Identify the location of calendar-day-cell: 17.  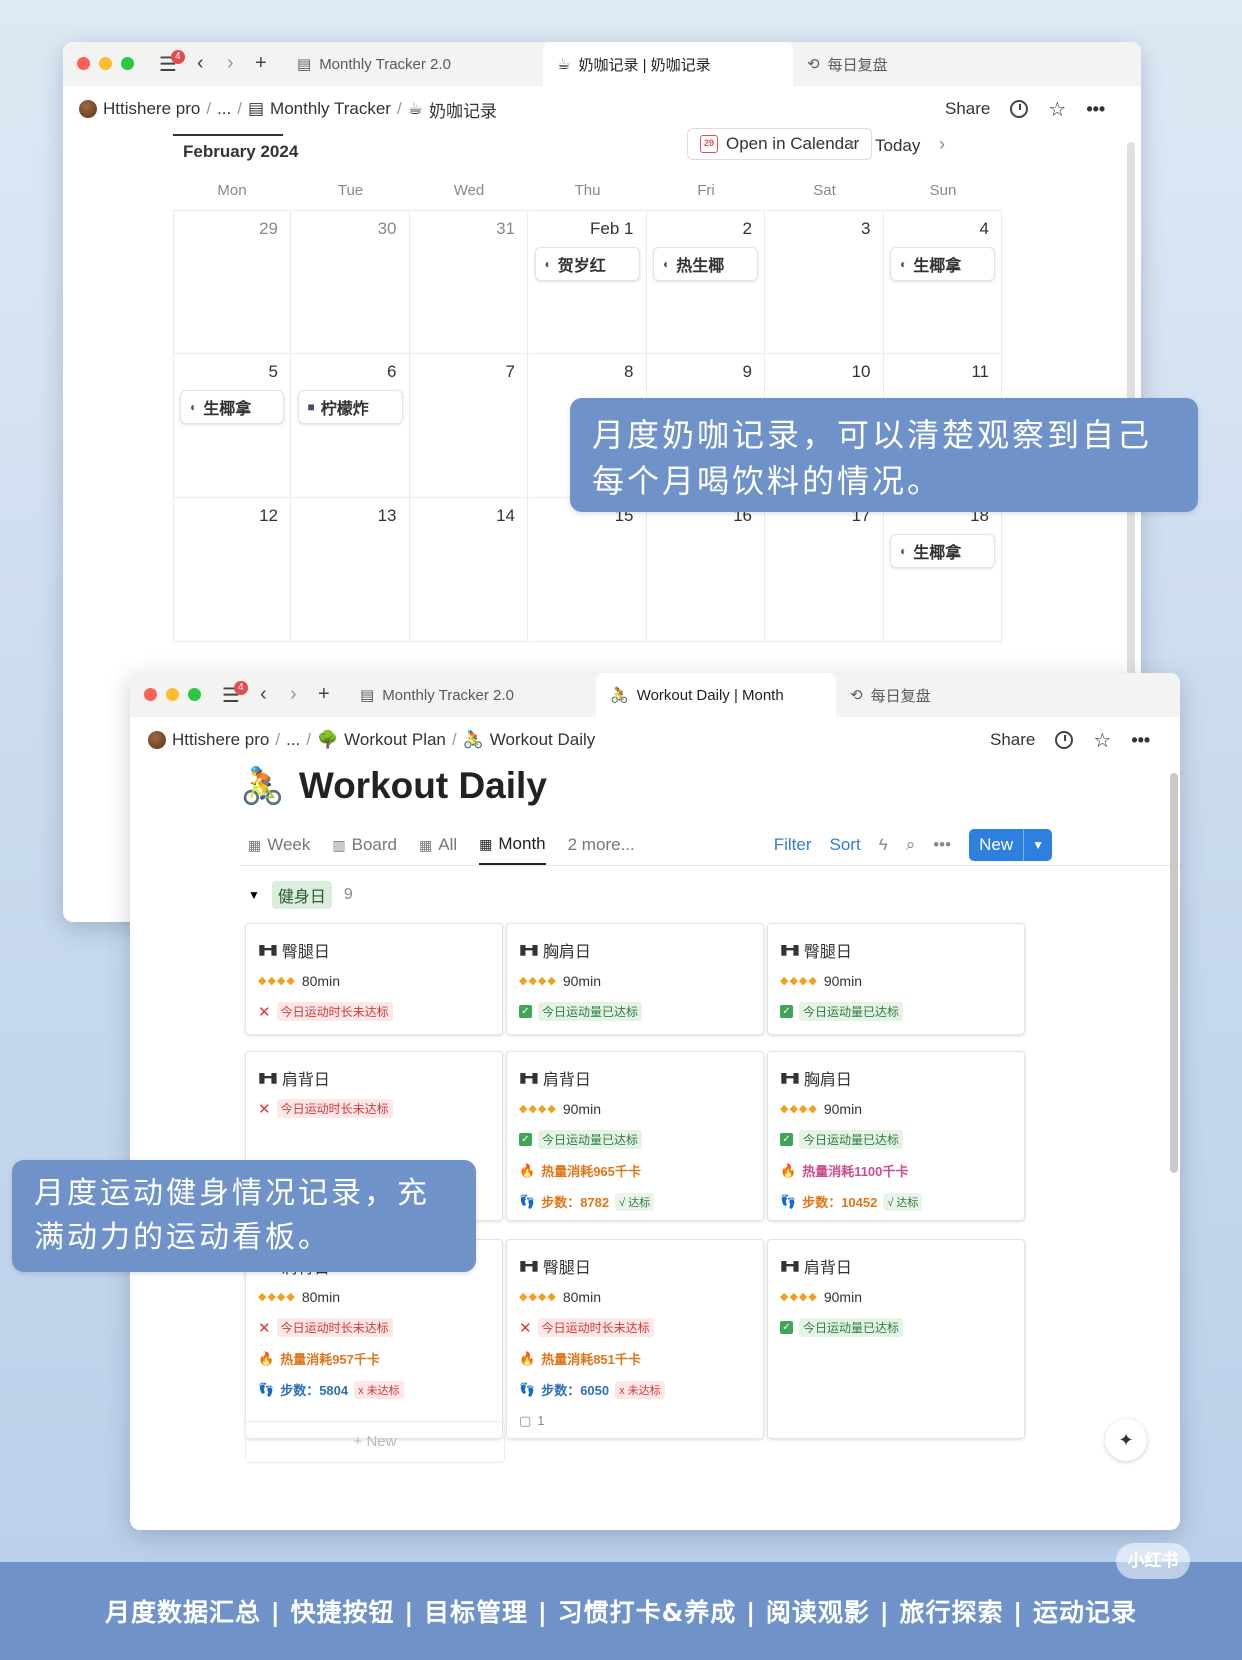
(824, 570).